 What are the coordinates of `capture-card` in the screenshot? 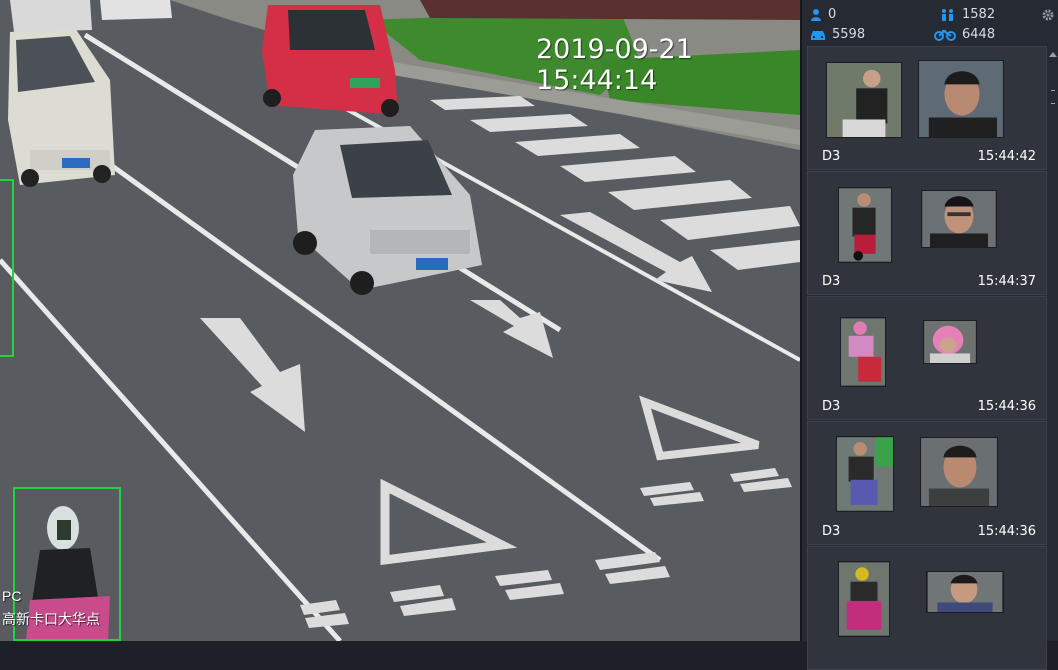 It's located at (927, 608).